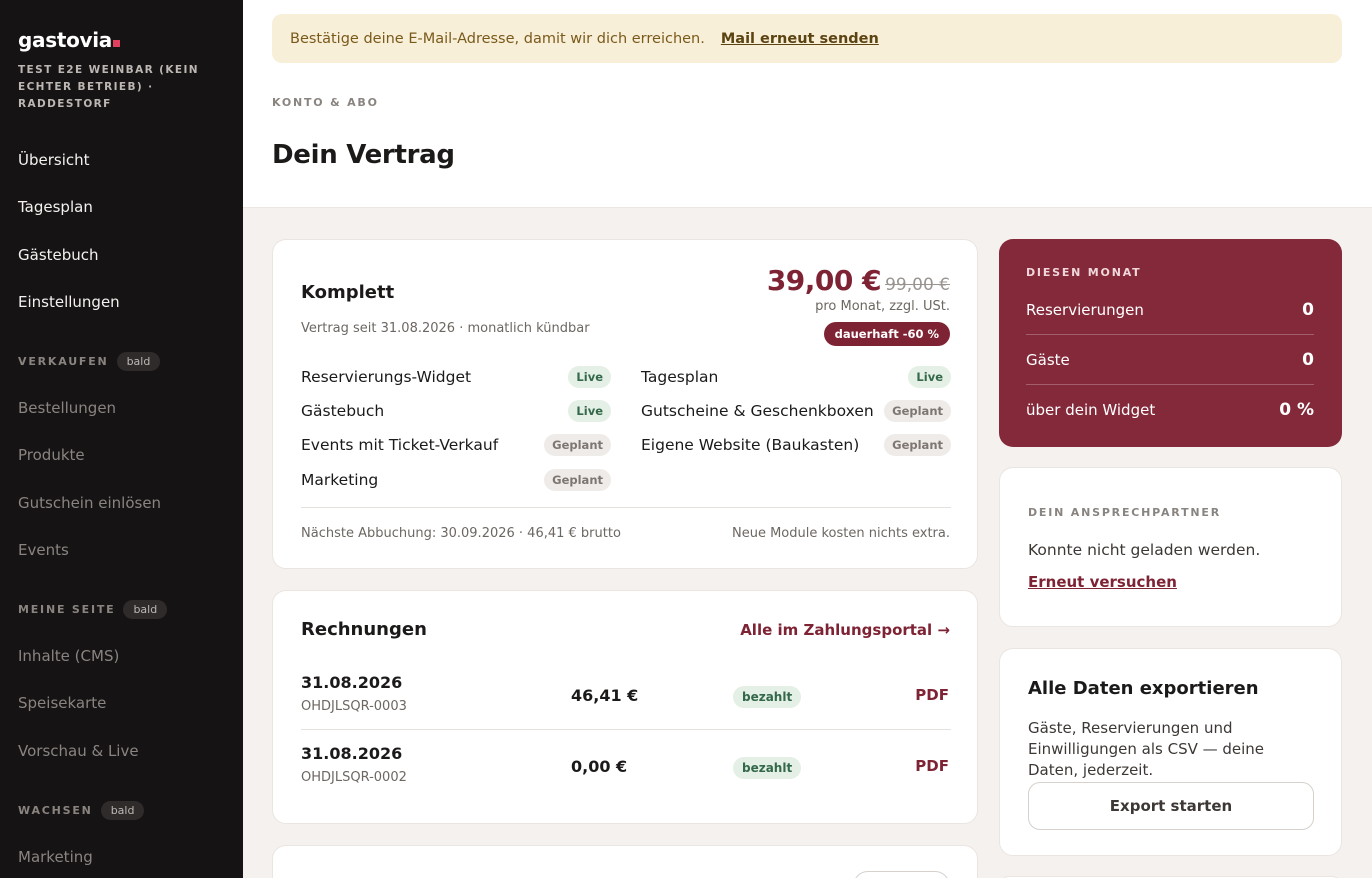 The height and width of the screenshot is (878, 1372). What do you see at coordinates (796, 411) in the screenshot?
I see `feature-item: Gutscheine & Geschenkboxen Geplant` at bounding box center [796, 411].